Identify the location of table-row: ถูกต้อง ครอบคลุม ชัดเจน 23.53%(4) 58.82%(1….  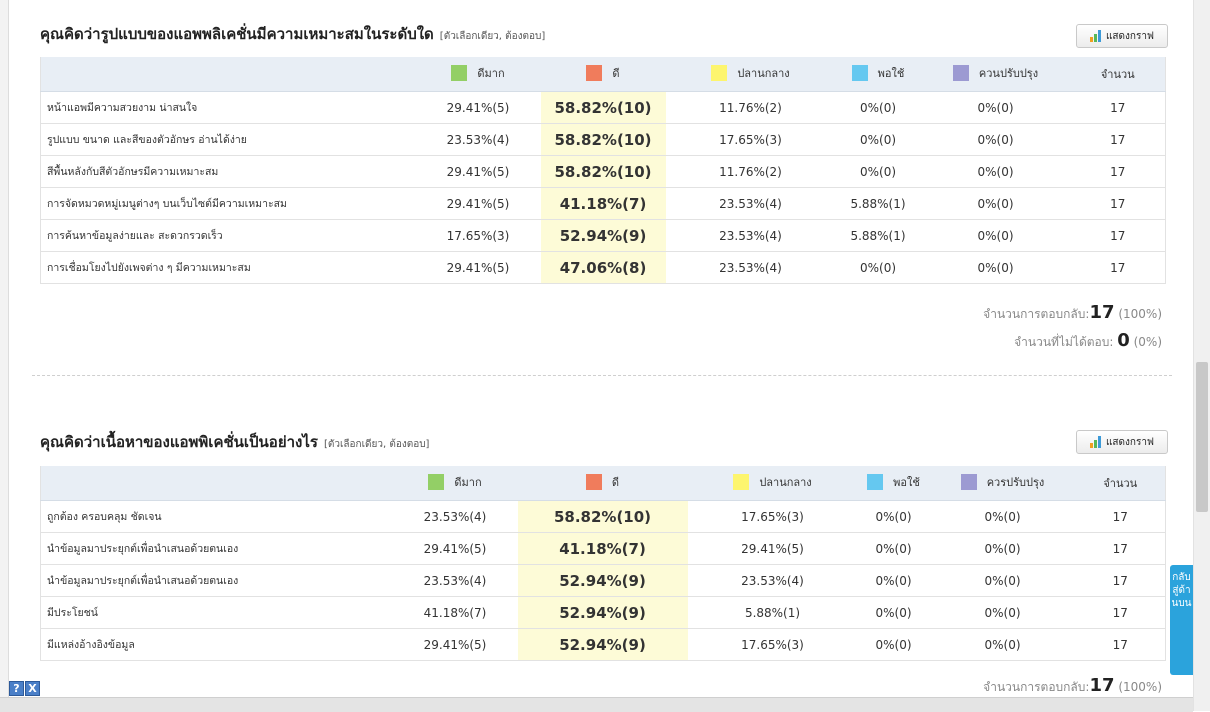
(603, 516).